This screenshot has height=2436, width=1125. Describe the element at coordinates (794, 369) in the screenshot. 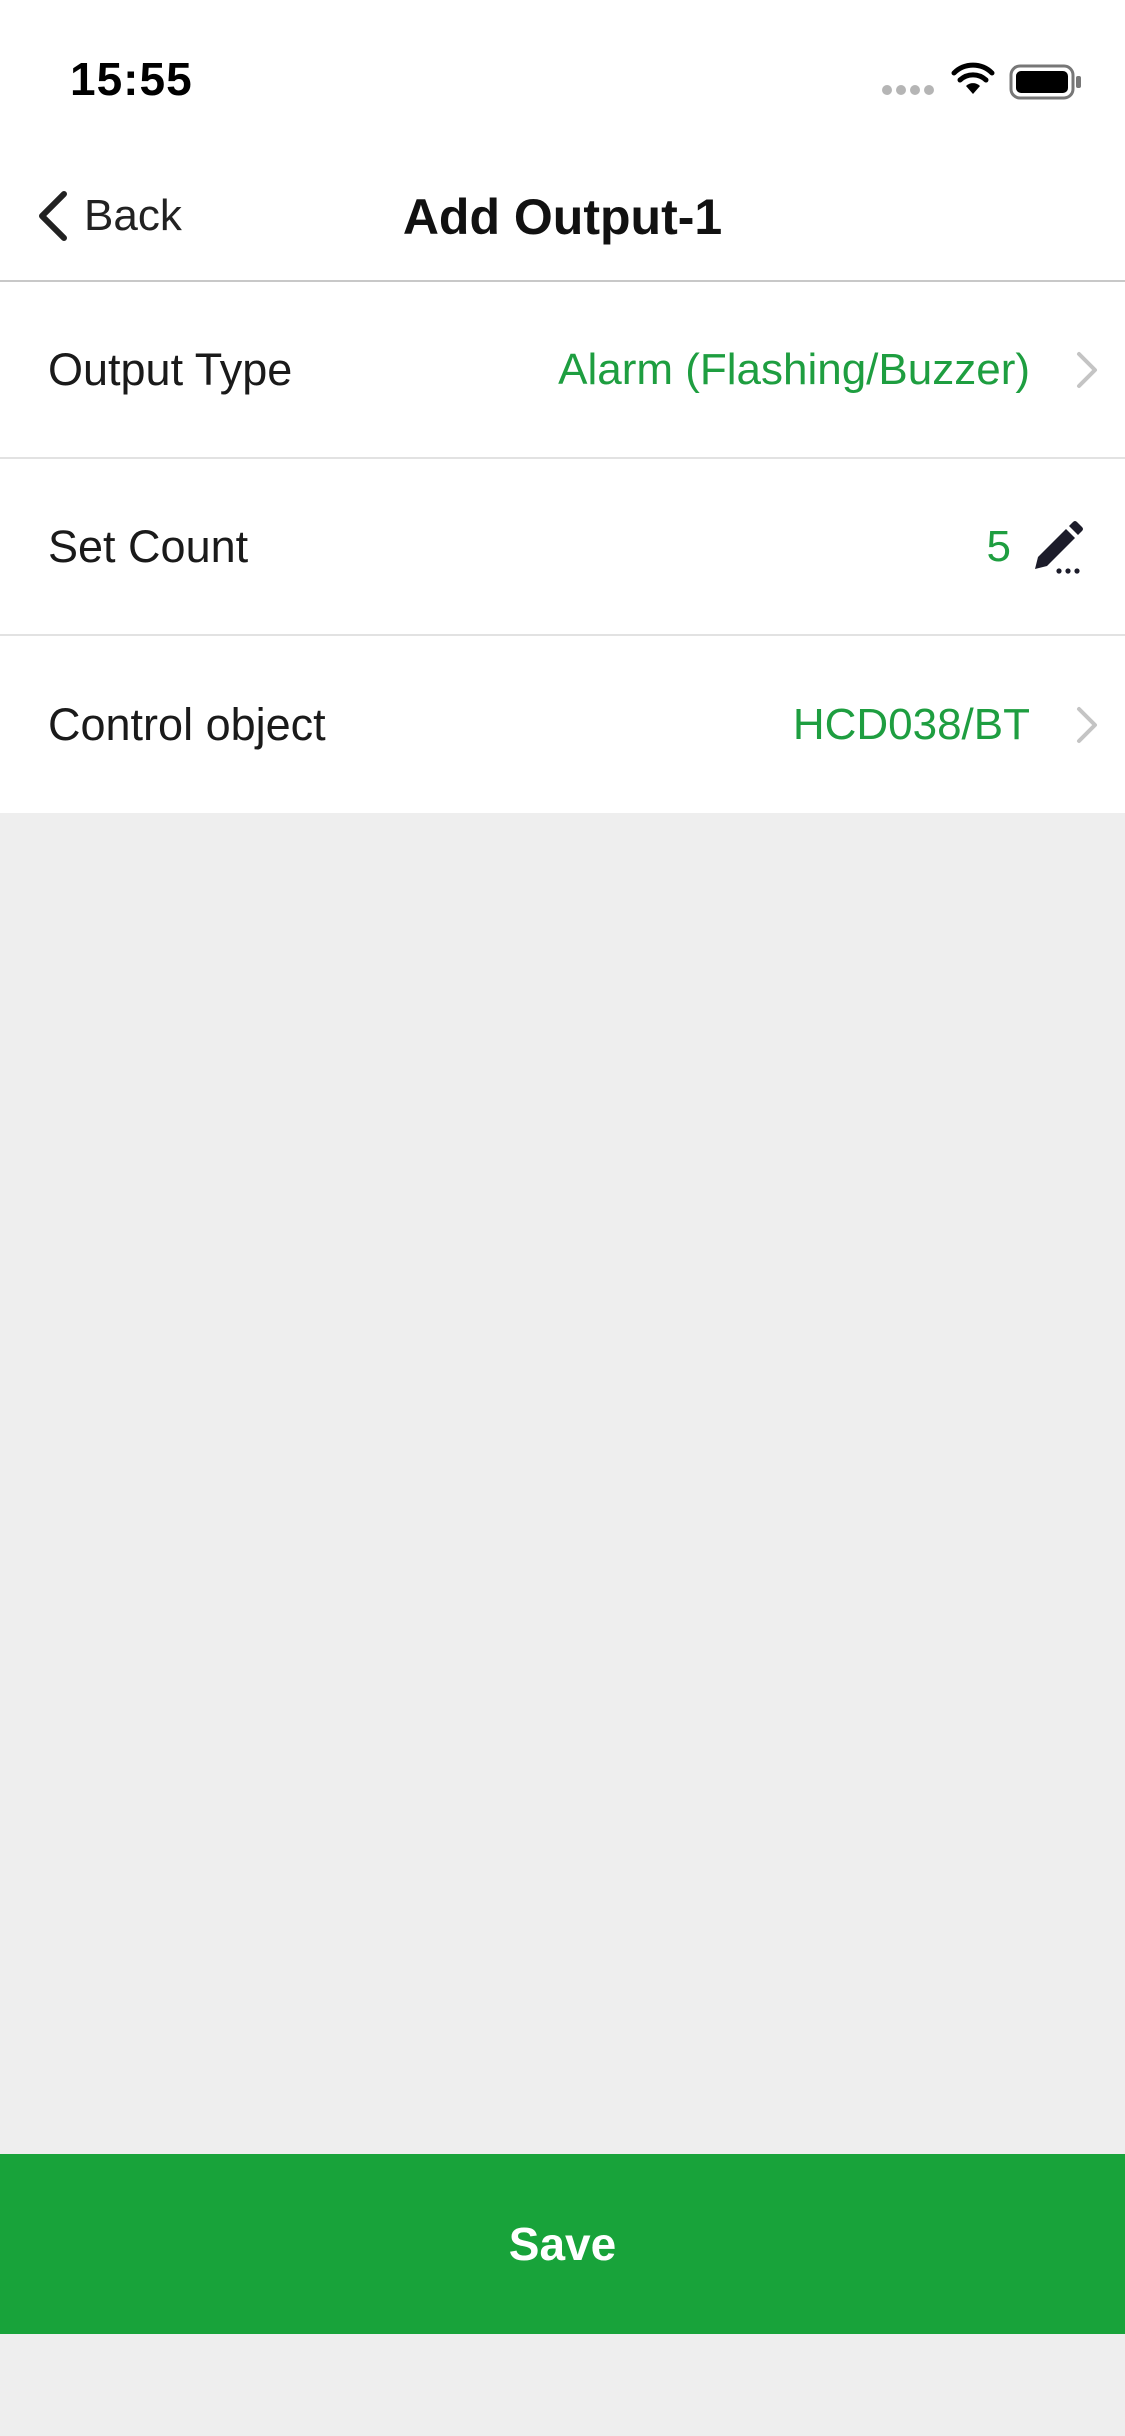

I see `row-value: Alarm (Flashing/Buzzer)` at that location.